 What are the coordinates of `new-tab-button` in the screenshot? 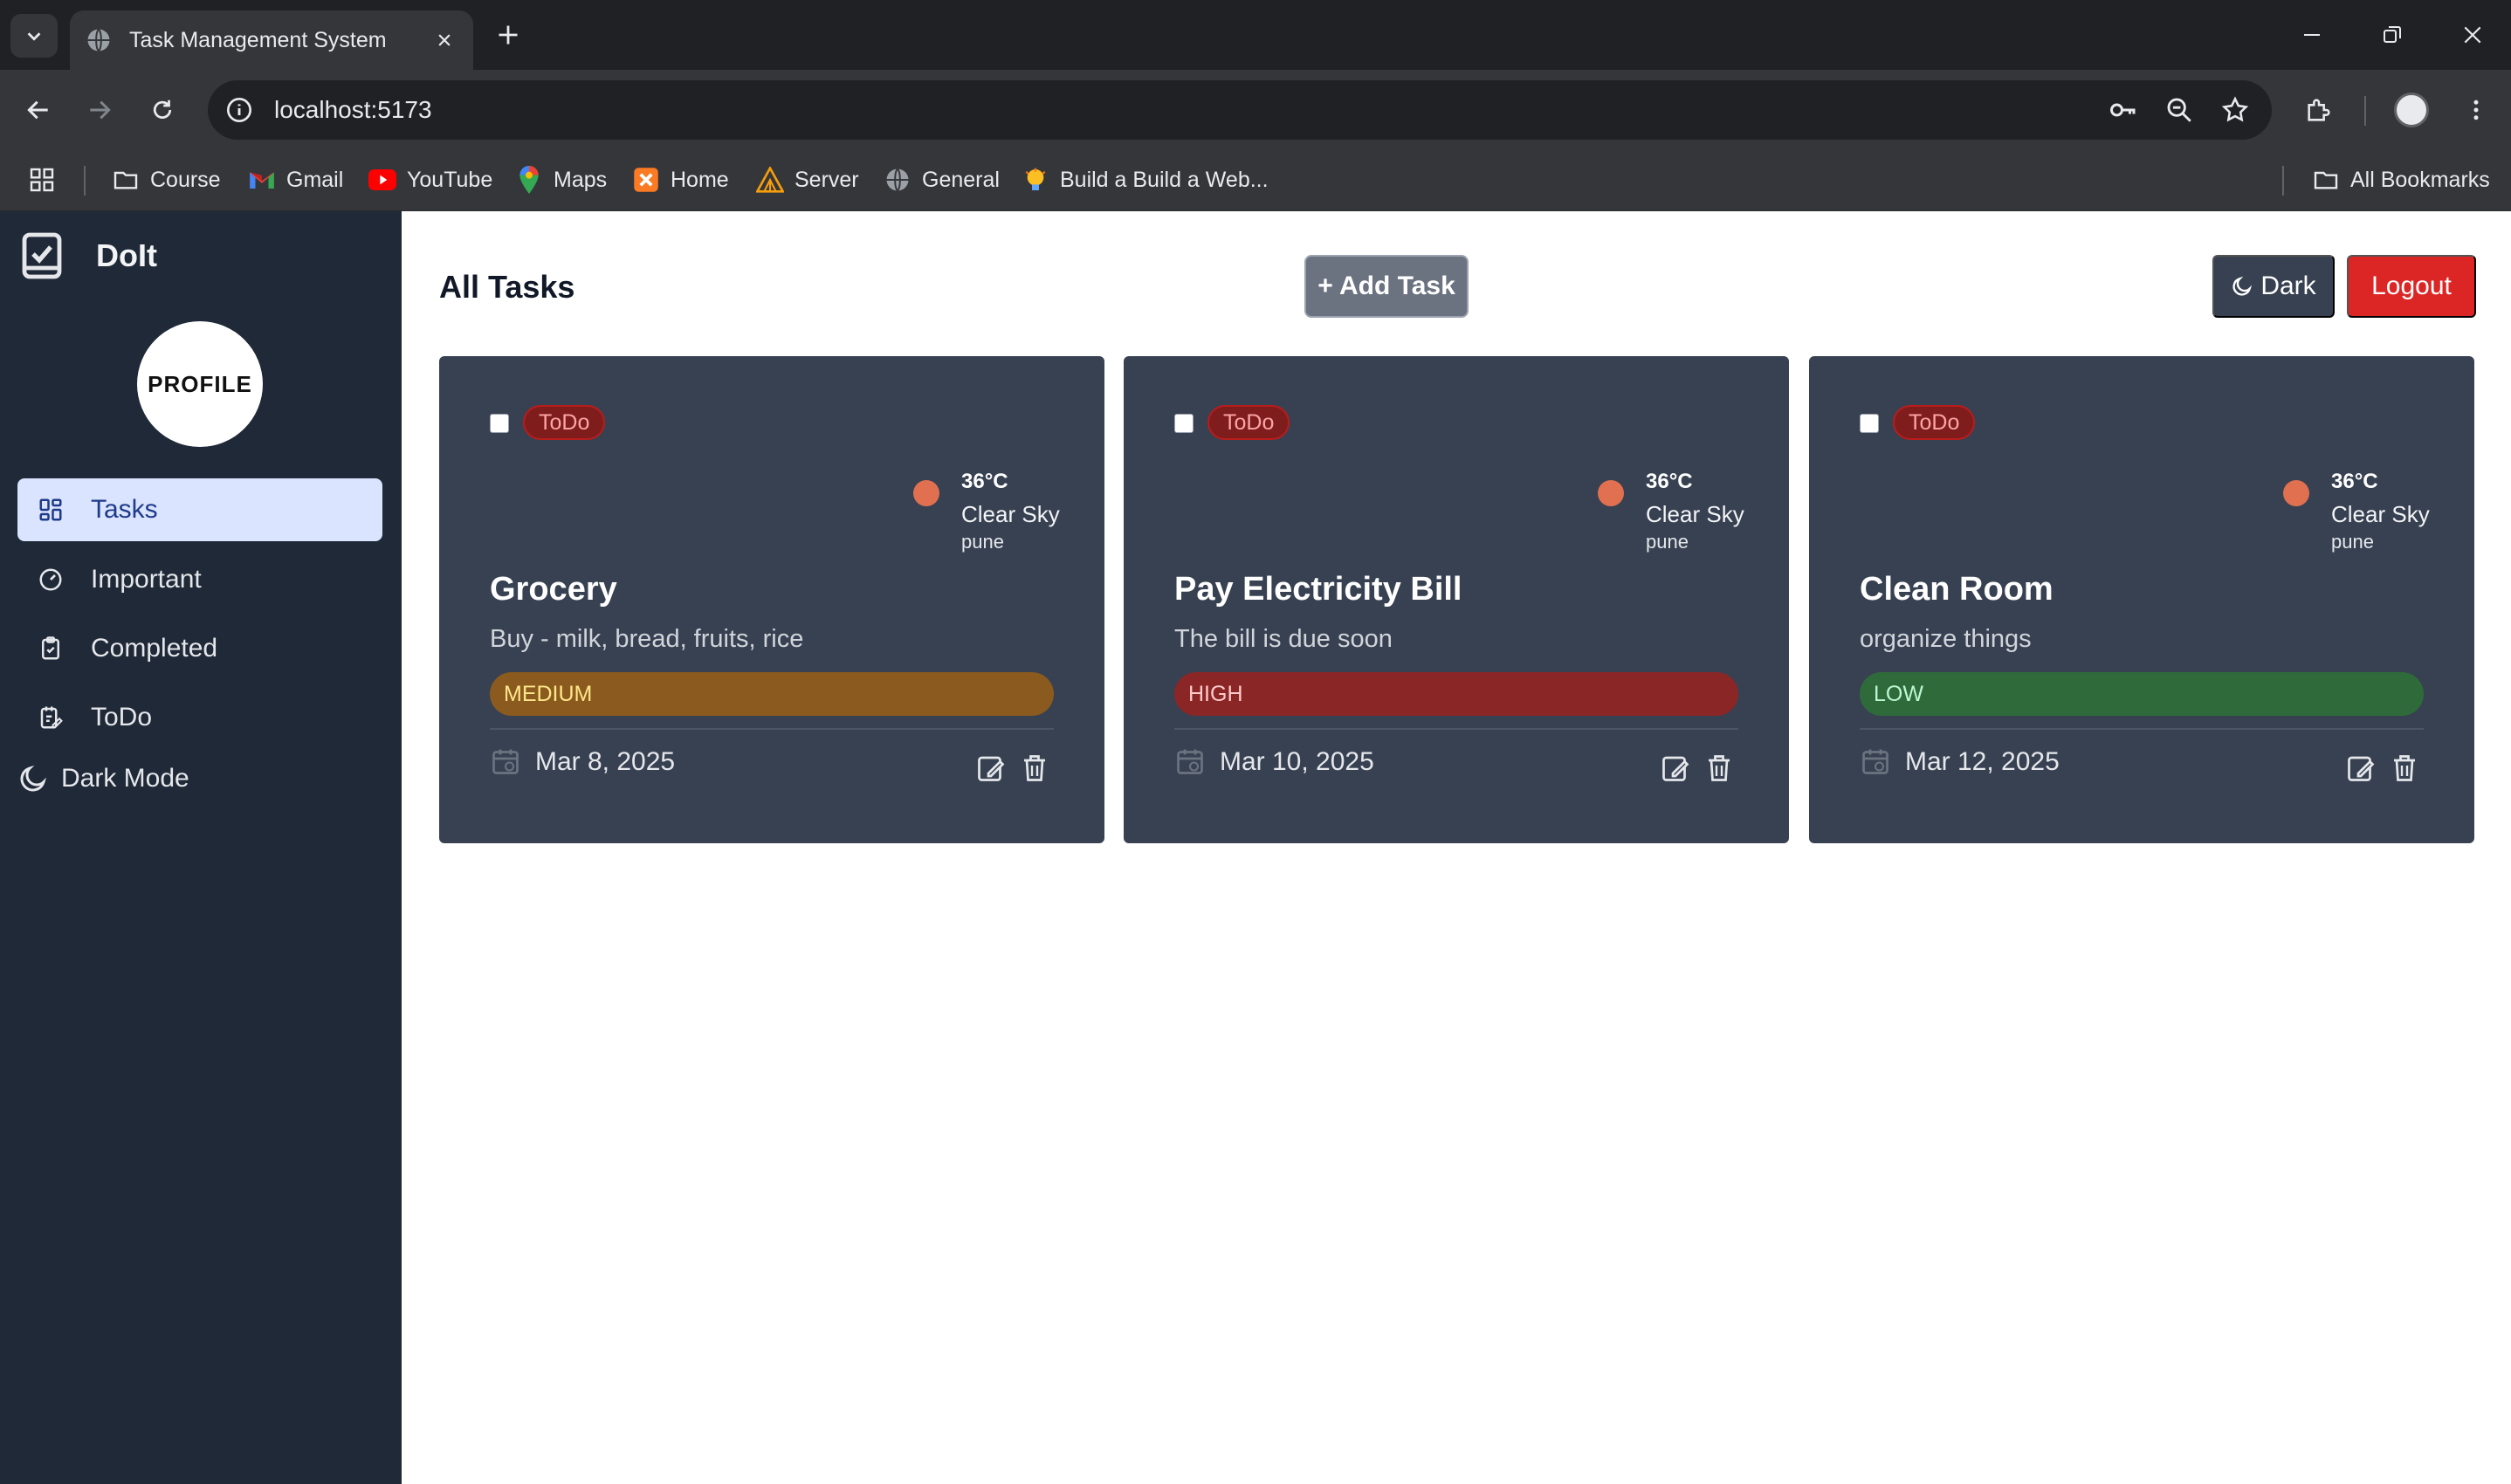 It's located at (508, 34).